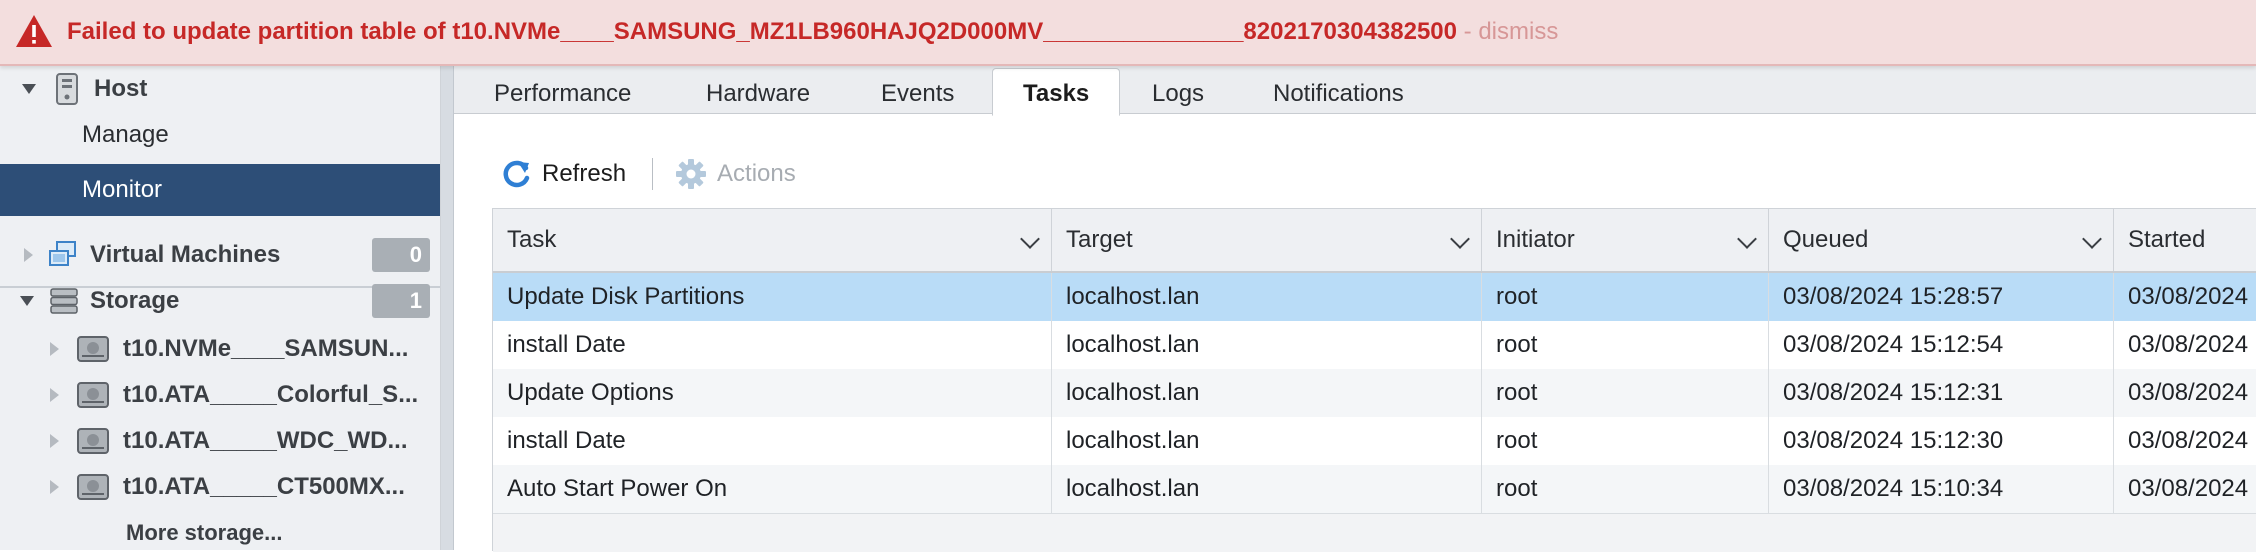 The height and width of the screenshot is (552, 2256). I want to click on queued-cell: 03/08/2024 15:10:34, so click(1941, 489).